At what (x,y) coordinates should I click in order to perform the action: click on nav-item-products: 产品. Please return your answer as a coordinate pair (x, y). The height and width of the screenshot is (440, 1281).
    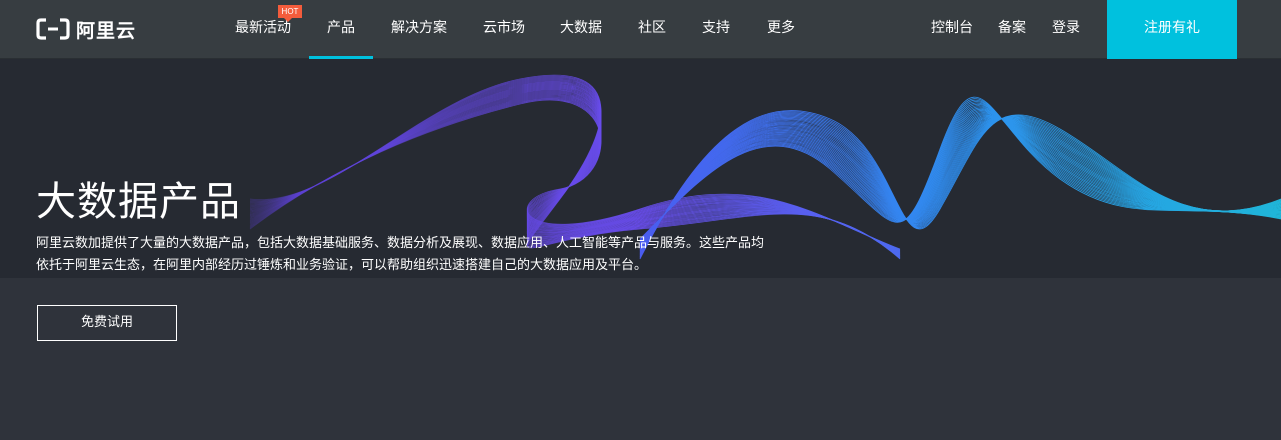
    Looking at the image, I should click on (341, 29).